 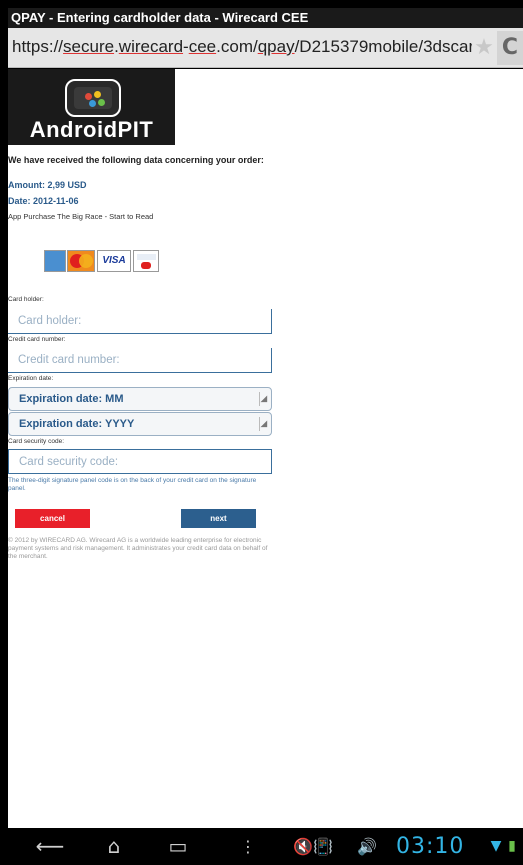 What do you see at coordinates (484, 48) in the screenshot?
I see `star-icon: ★` at bounding box center [484, 48].